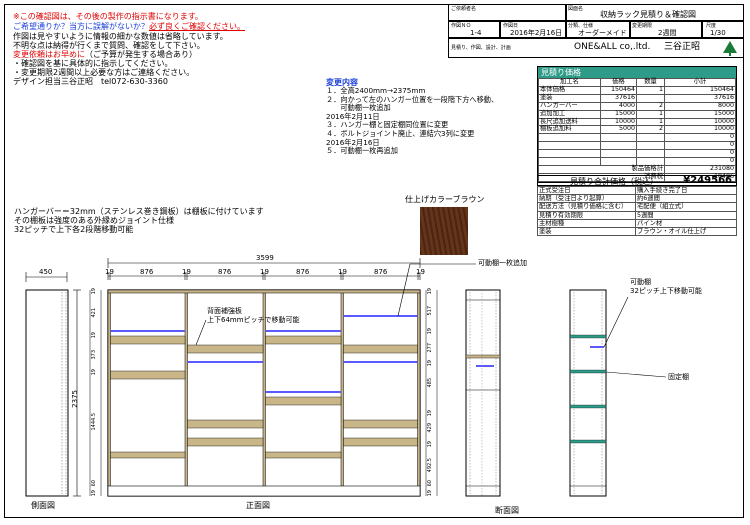 The image size is (750, 525). Describe the element at coordinates (430, 383) in the screenshot. I see `right-height-dim: 485` at that location.